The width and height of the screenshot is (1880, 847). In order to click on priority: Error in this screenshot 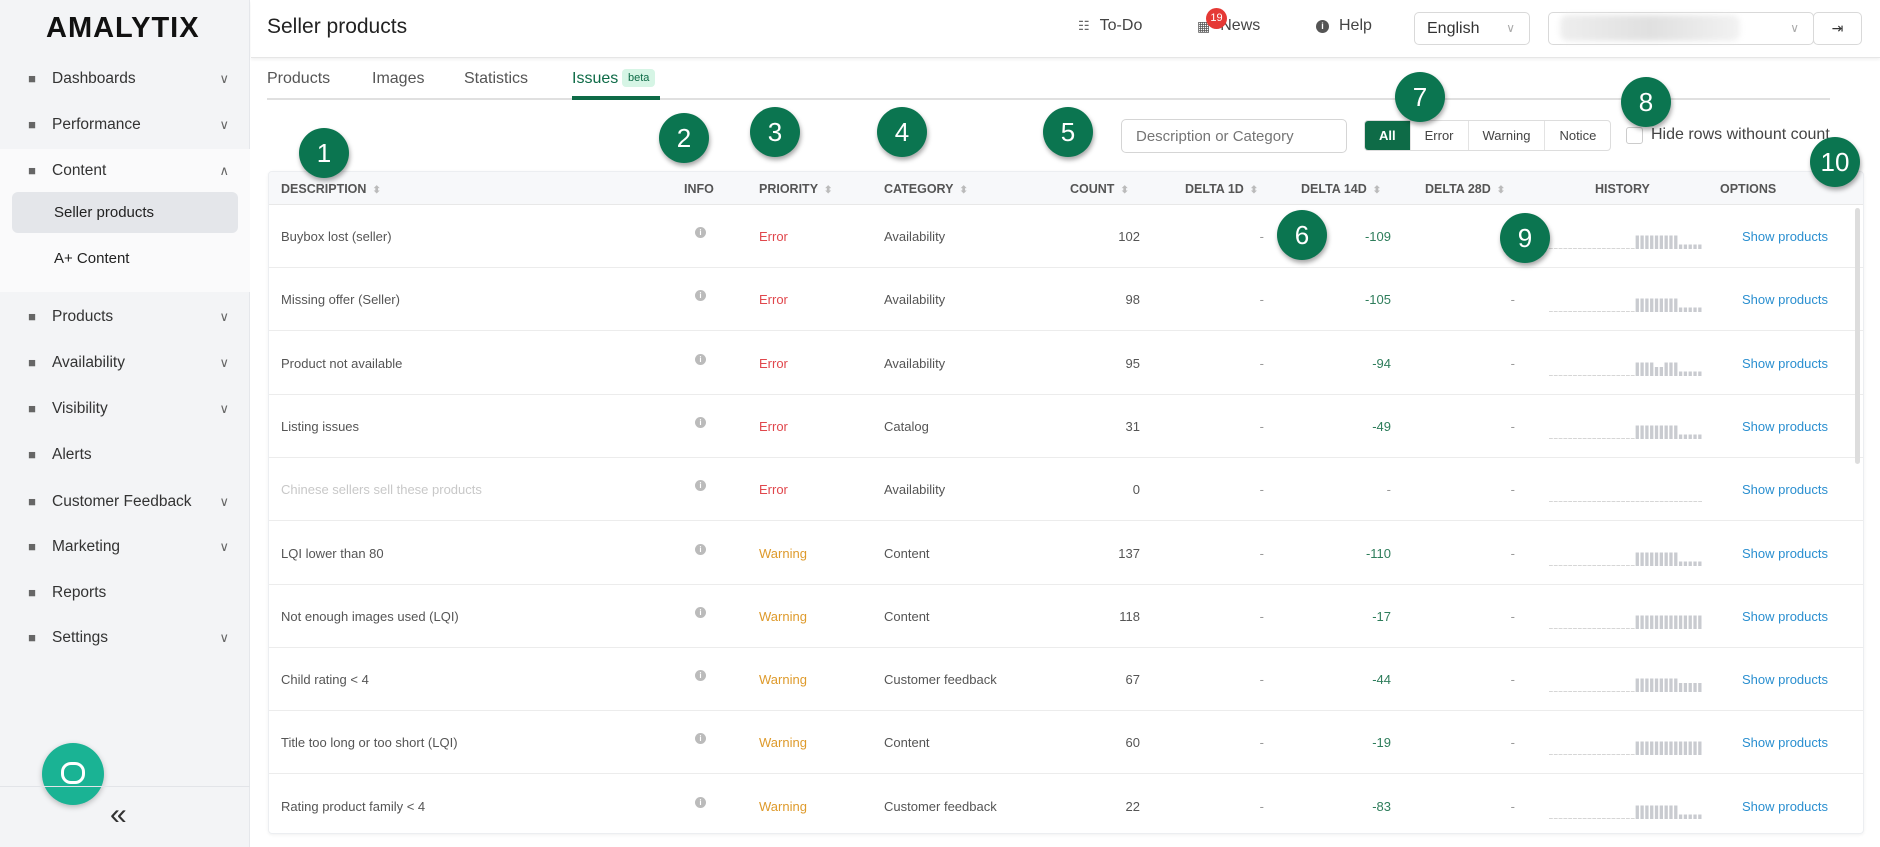, I will do `click(773, 236)`.